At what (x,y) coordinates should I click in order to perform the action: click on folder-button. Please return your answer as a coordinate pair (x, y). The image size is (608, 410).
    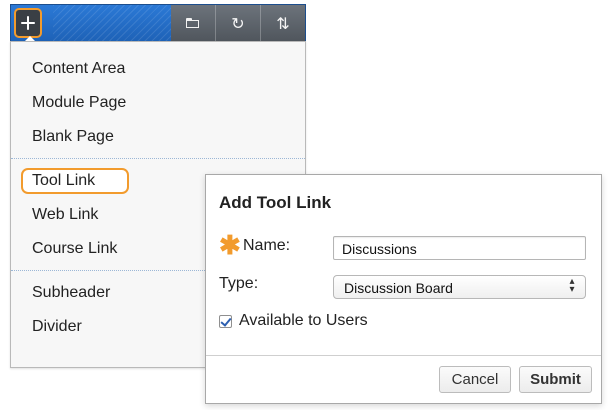
    Looking at the image, I should click on (193, 23).